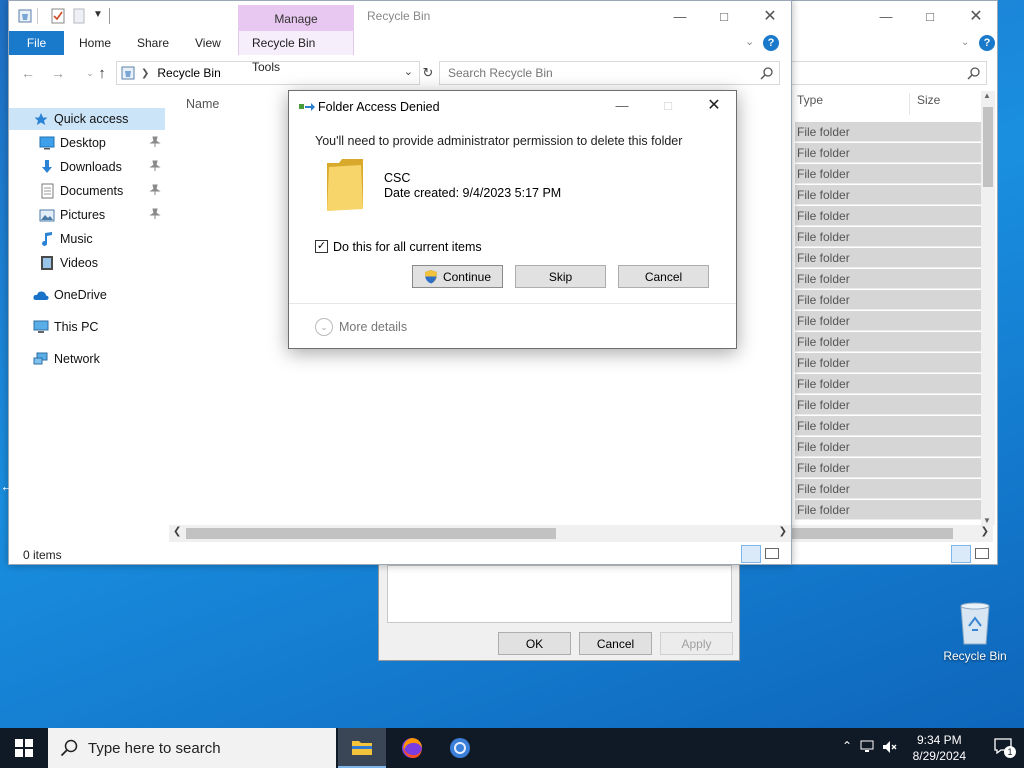 The height and width of the screenshot is (768, 1024). I want to click on address-bar: ❯ Recycle Bin ⌄, so click(268, 73).